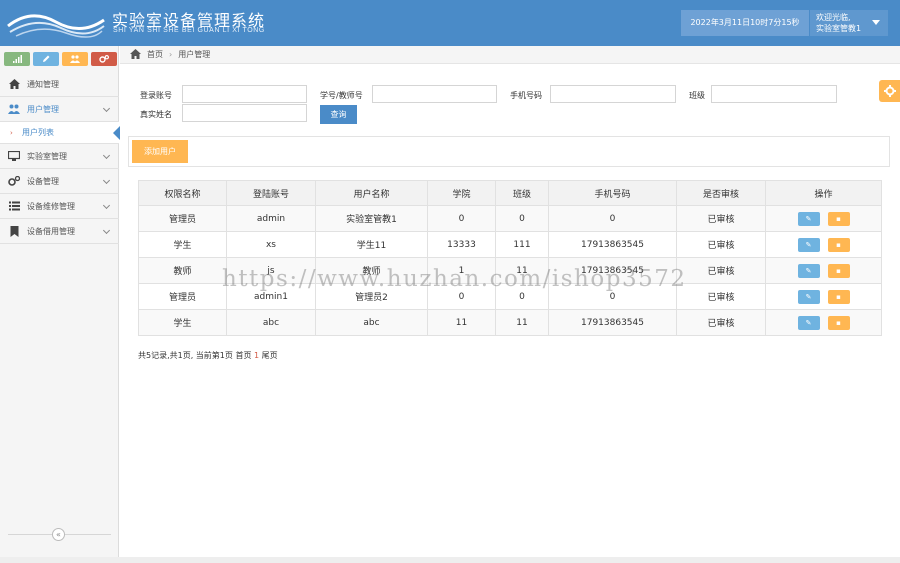 The image size is (900, 563). Describe the element at coordinates (59, 206) in the screenshot. I see `sidebar-item-repair: 设备维修管理` at that location.